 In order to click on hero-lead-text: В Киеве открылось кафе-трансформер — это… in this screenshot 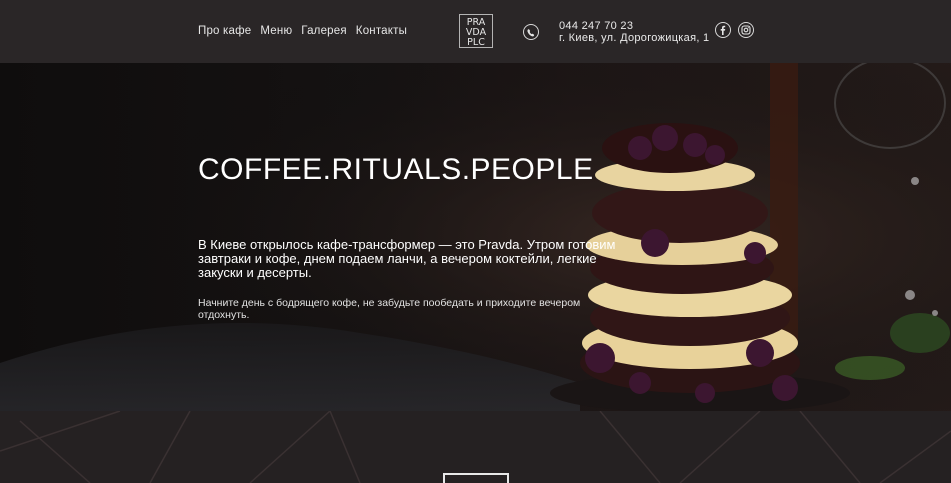, I will do `click(407, 258)`.